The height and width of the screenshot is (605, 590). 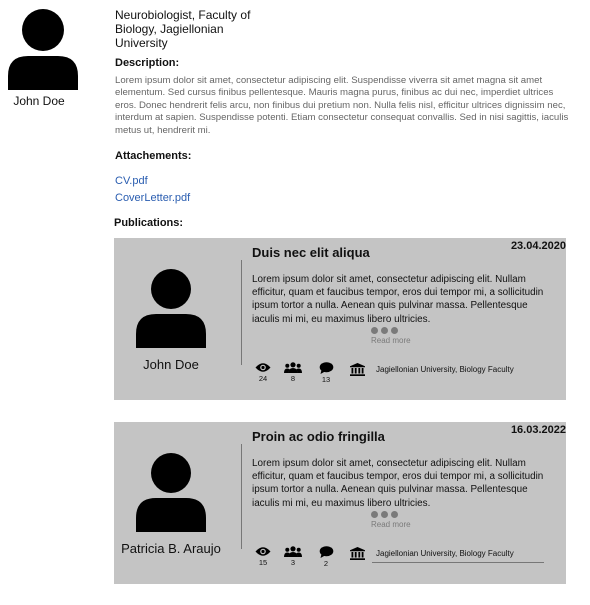 I want to click on job-title-line: Neurobiologist, Faculty of, so click(x=183, y=15).